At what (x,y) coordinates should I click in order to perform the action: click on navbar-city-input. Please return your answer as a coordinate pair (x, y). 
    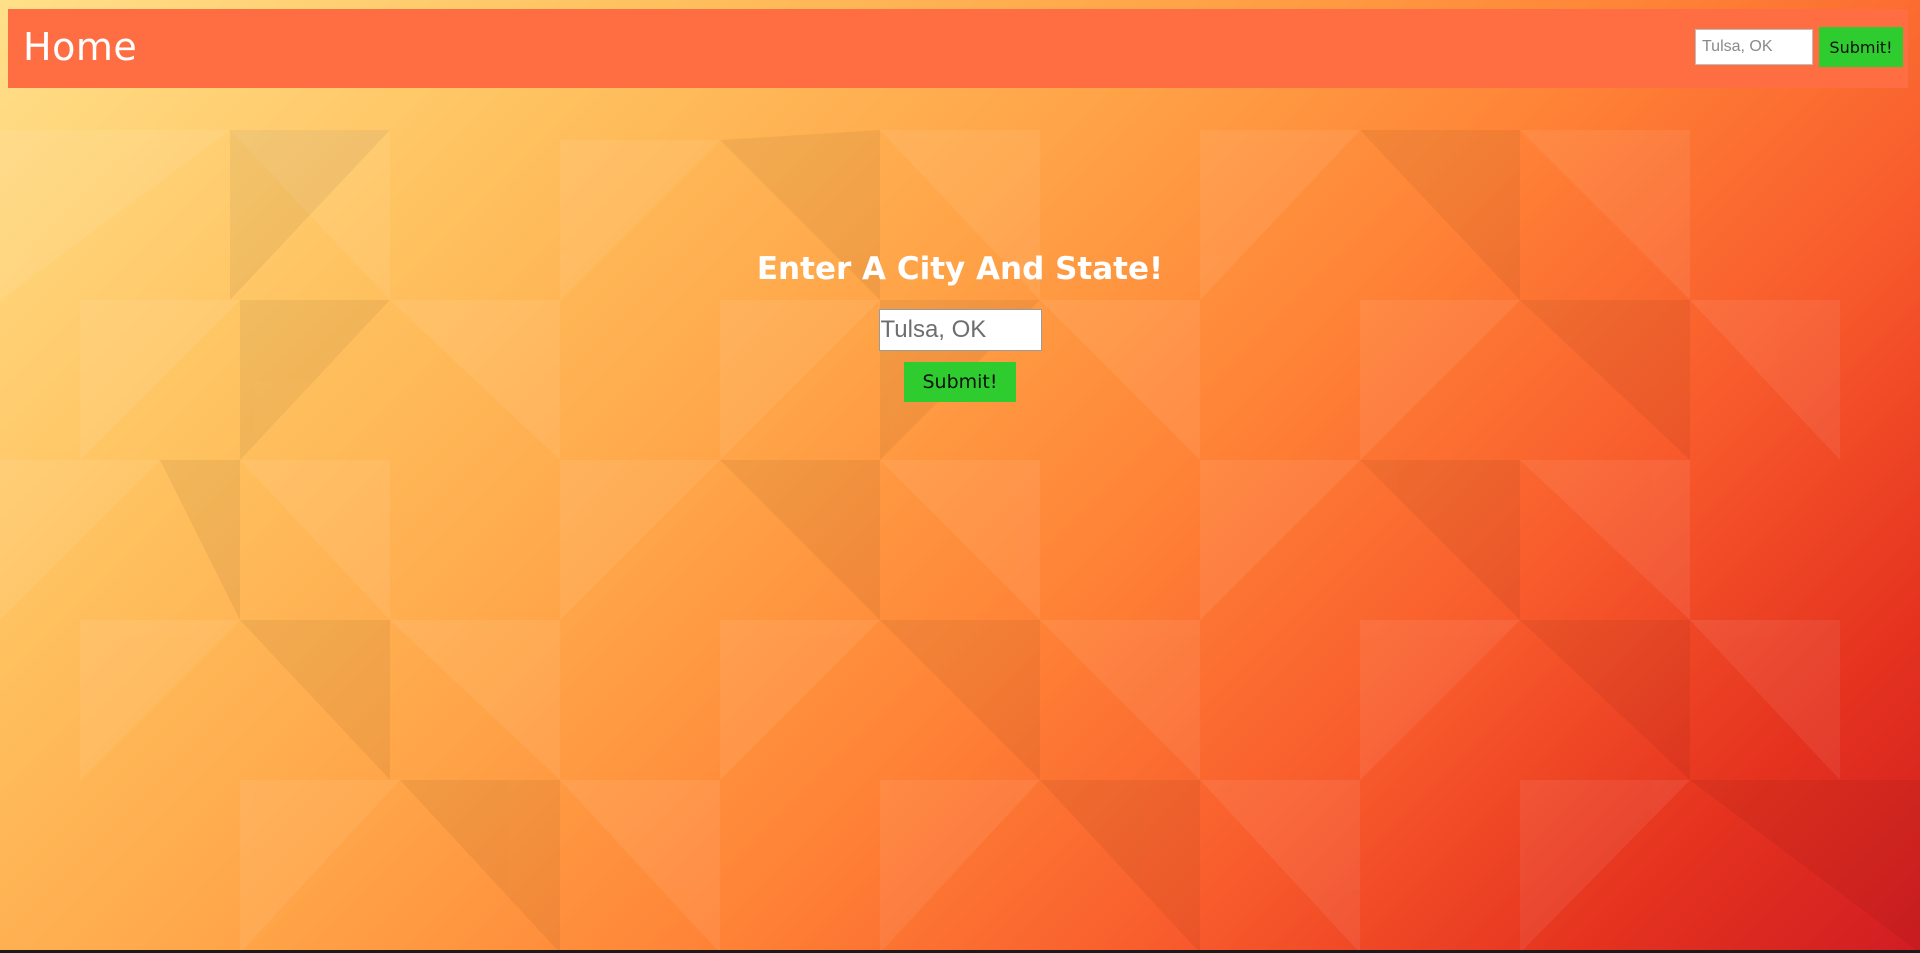
    Looking at the image, I should click on (1754, 47).